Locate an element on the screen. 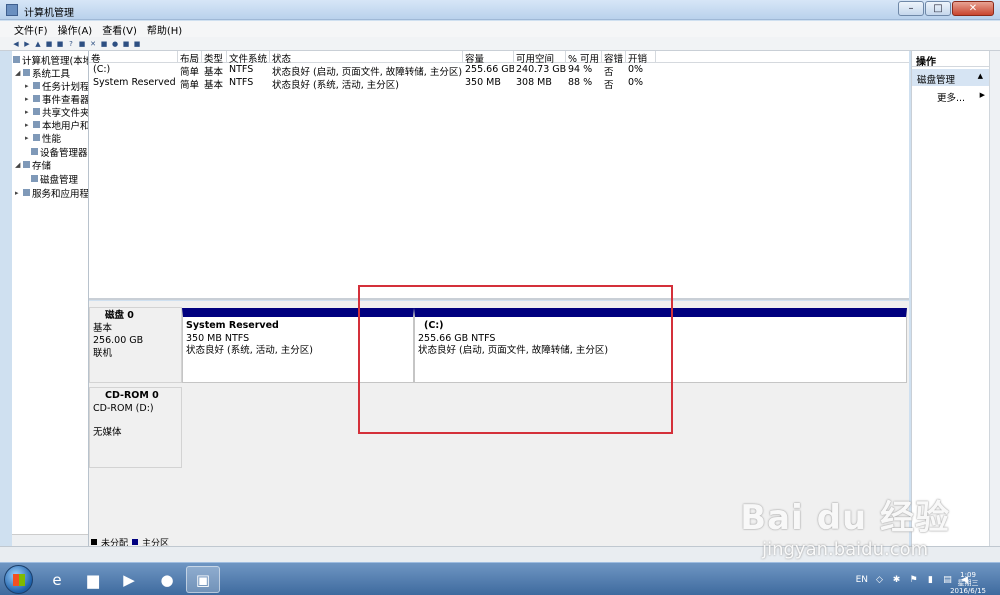 This screenshot has width=1000, height=595. menu-file: 文件(F) is located at coordinates (31, 29).